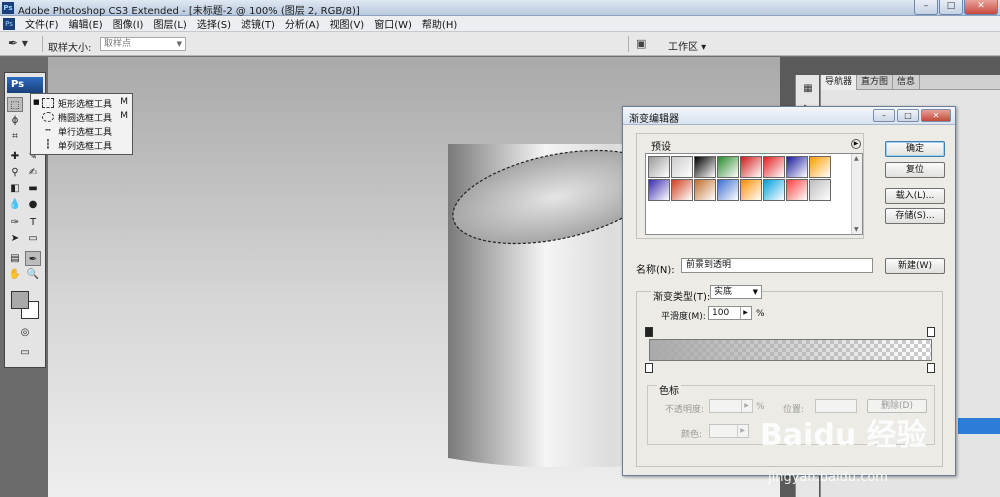 This screenshot has height=497, width=1000. Describe the element at coordinates (81, 145) in the screenshot. I see `flyout-item-single-col: ┇ 单列选框工具` at that location.